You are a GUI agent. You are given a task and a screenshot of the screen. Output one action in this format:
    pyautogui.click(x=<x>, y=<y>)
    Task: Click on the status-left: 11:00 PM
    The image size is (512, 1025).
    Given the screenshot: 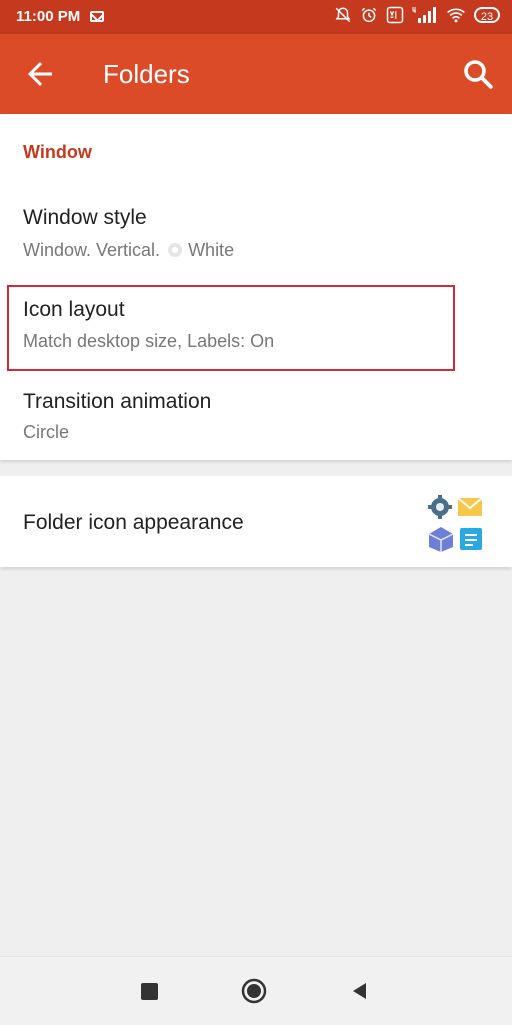 What is the action you would take?
    pyautogui.click(x=60, y=16)
    